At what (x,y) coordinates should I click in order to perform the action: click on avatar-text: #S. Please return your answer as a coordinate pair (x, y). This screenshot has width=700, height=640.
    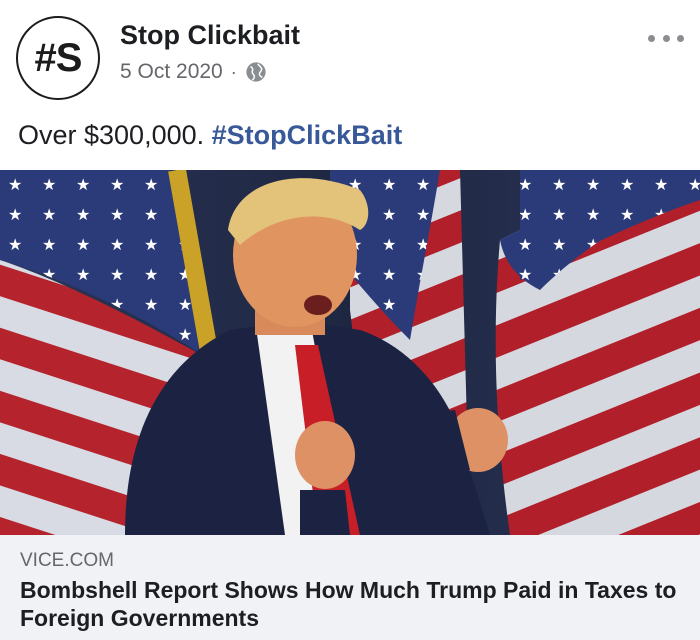
    Looking at the image, I should click on (58, 57).